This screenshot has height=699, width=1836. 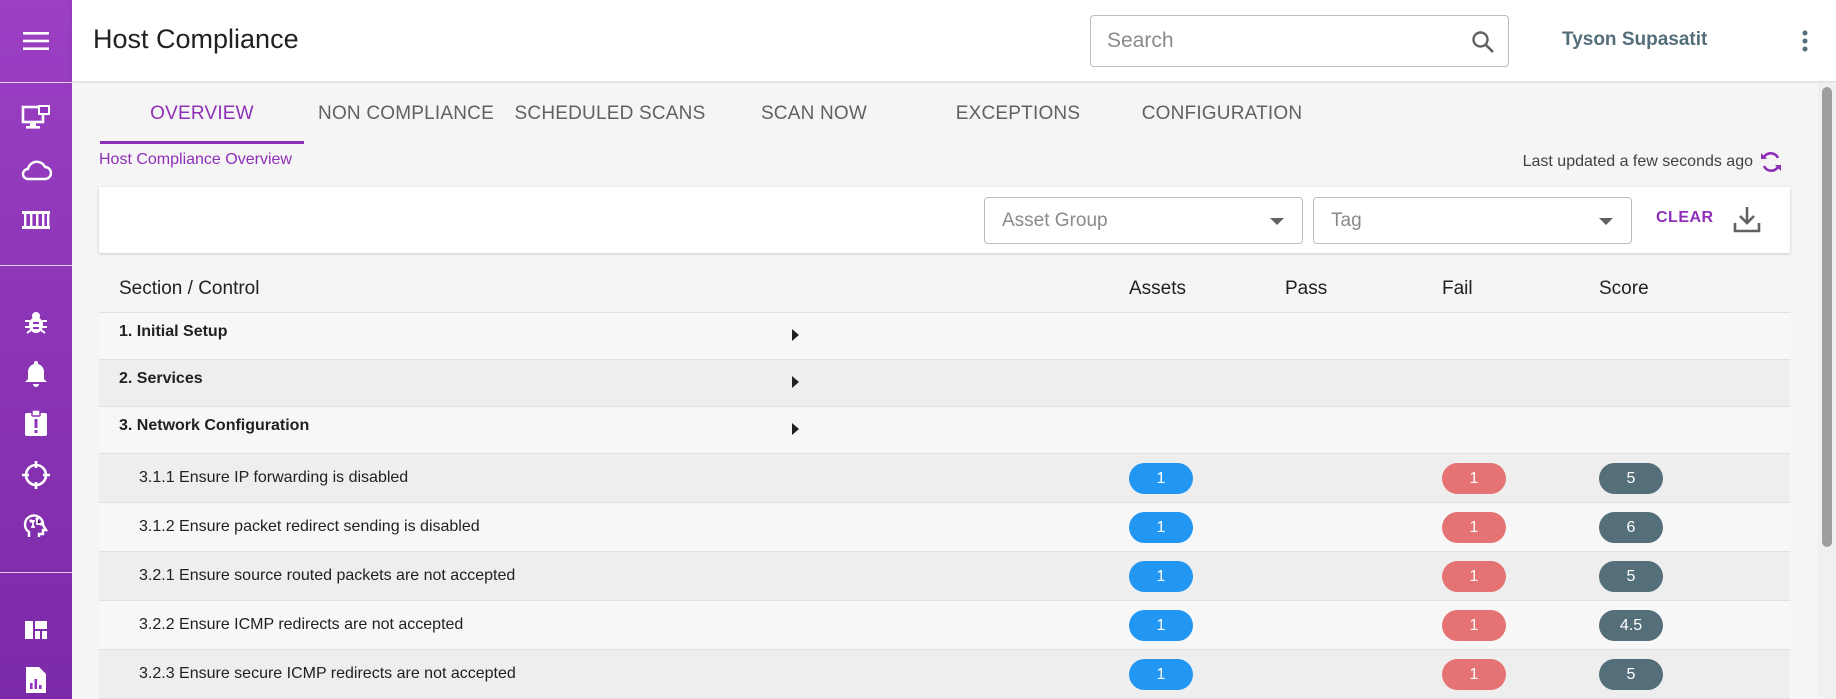 What do you see at coordinates (1747, 219) in the screenshot?
I see `download-icon` at bounding box center [1747, 219].